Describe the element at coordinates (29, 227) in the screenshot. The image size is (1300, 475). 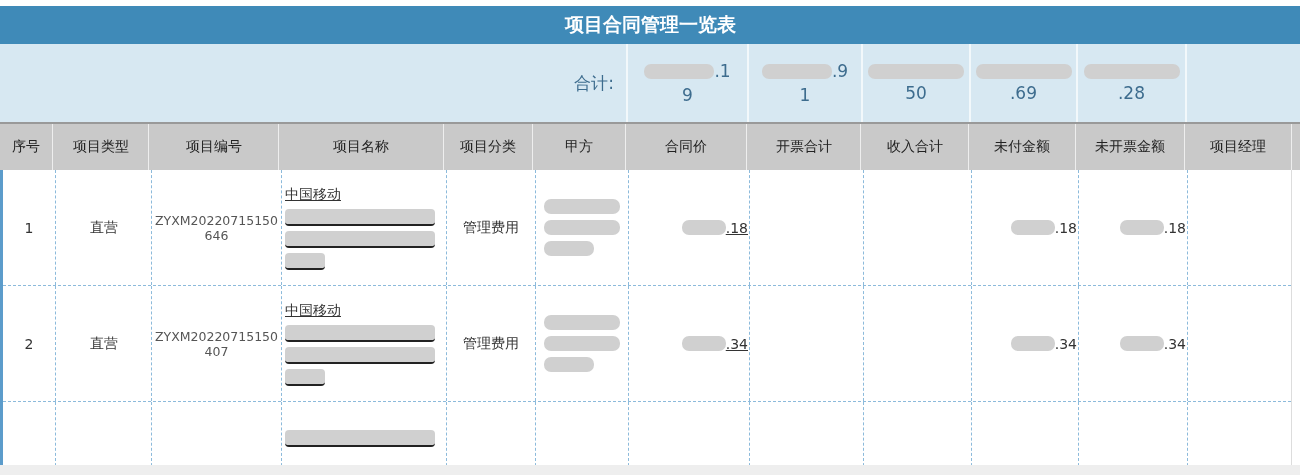
I see `table-cell: 1` at that location.